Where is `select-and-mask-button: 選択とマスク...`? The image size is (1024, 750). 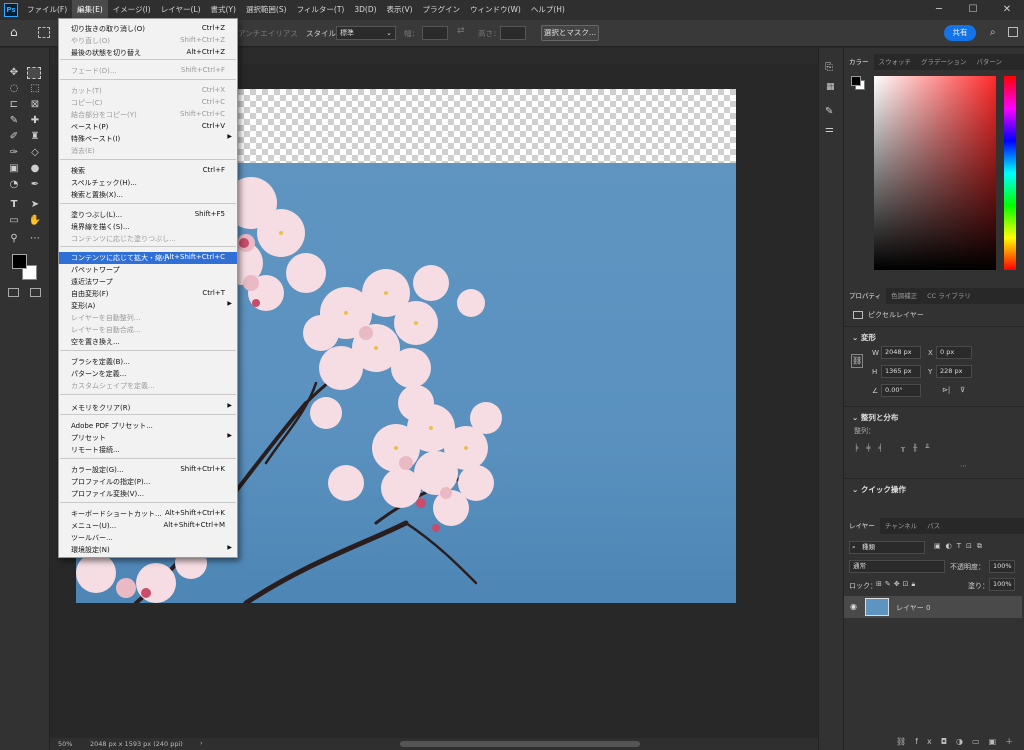 select-and-mask-button: 選択とマスク... is located at coordinates (570, 33).